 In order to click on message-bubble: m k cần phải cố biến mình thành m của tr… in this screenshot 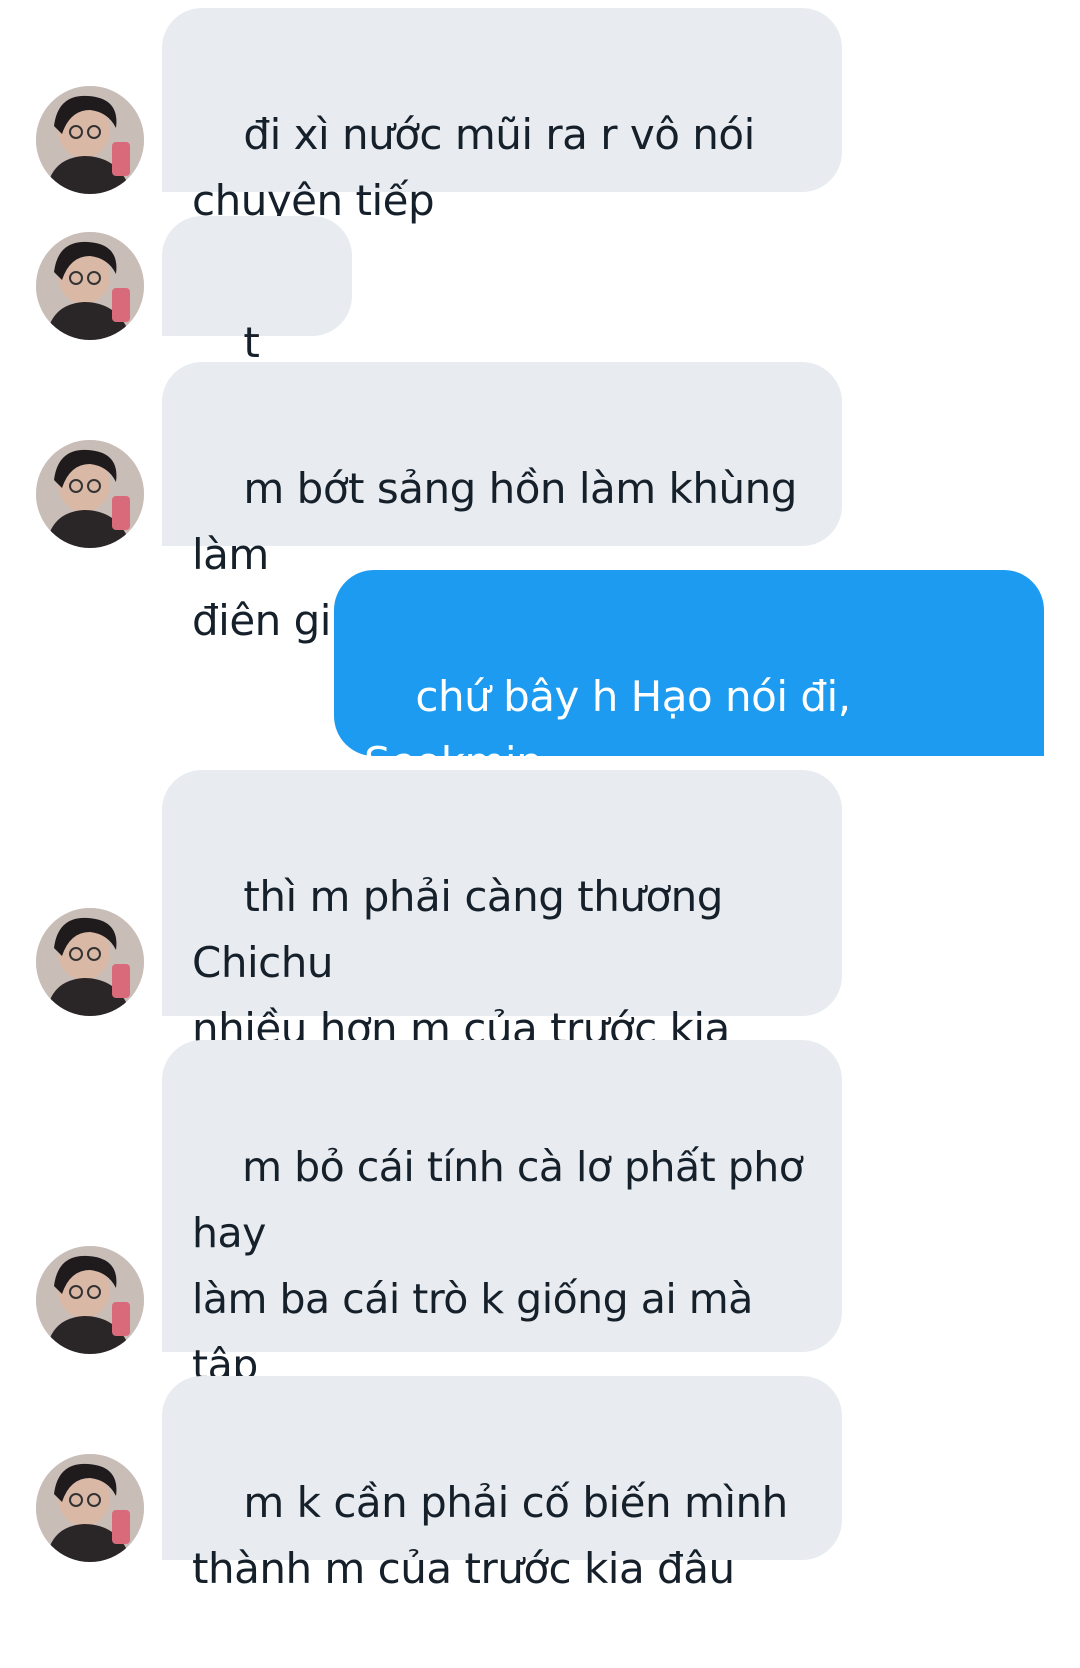, I will do `click(502, 1484)`.